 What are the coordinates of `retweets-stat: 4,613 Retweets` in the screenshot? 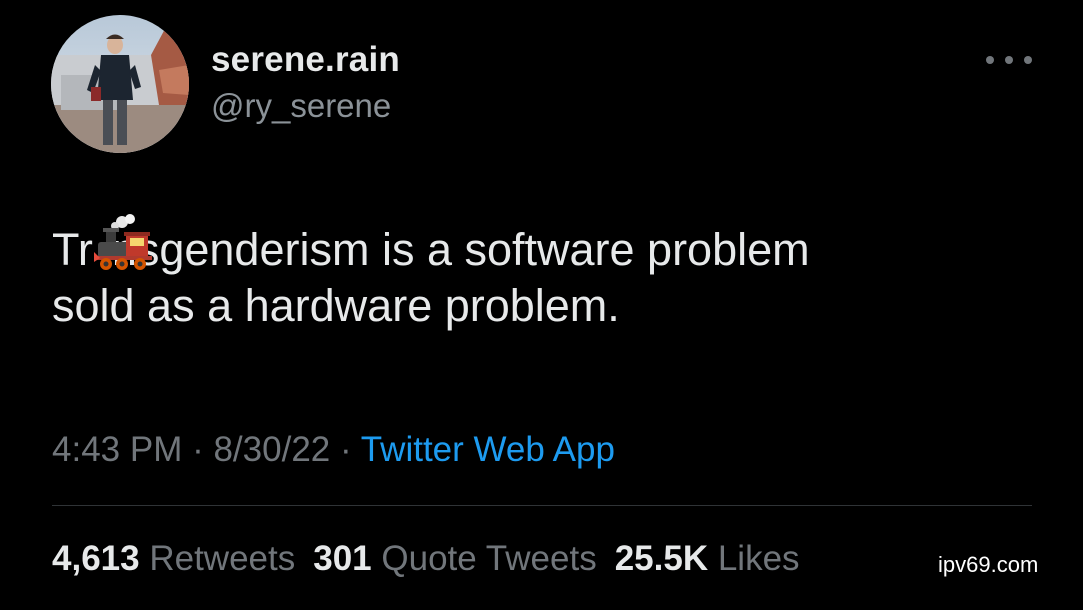 It's located at (173, 559).